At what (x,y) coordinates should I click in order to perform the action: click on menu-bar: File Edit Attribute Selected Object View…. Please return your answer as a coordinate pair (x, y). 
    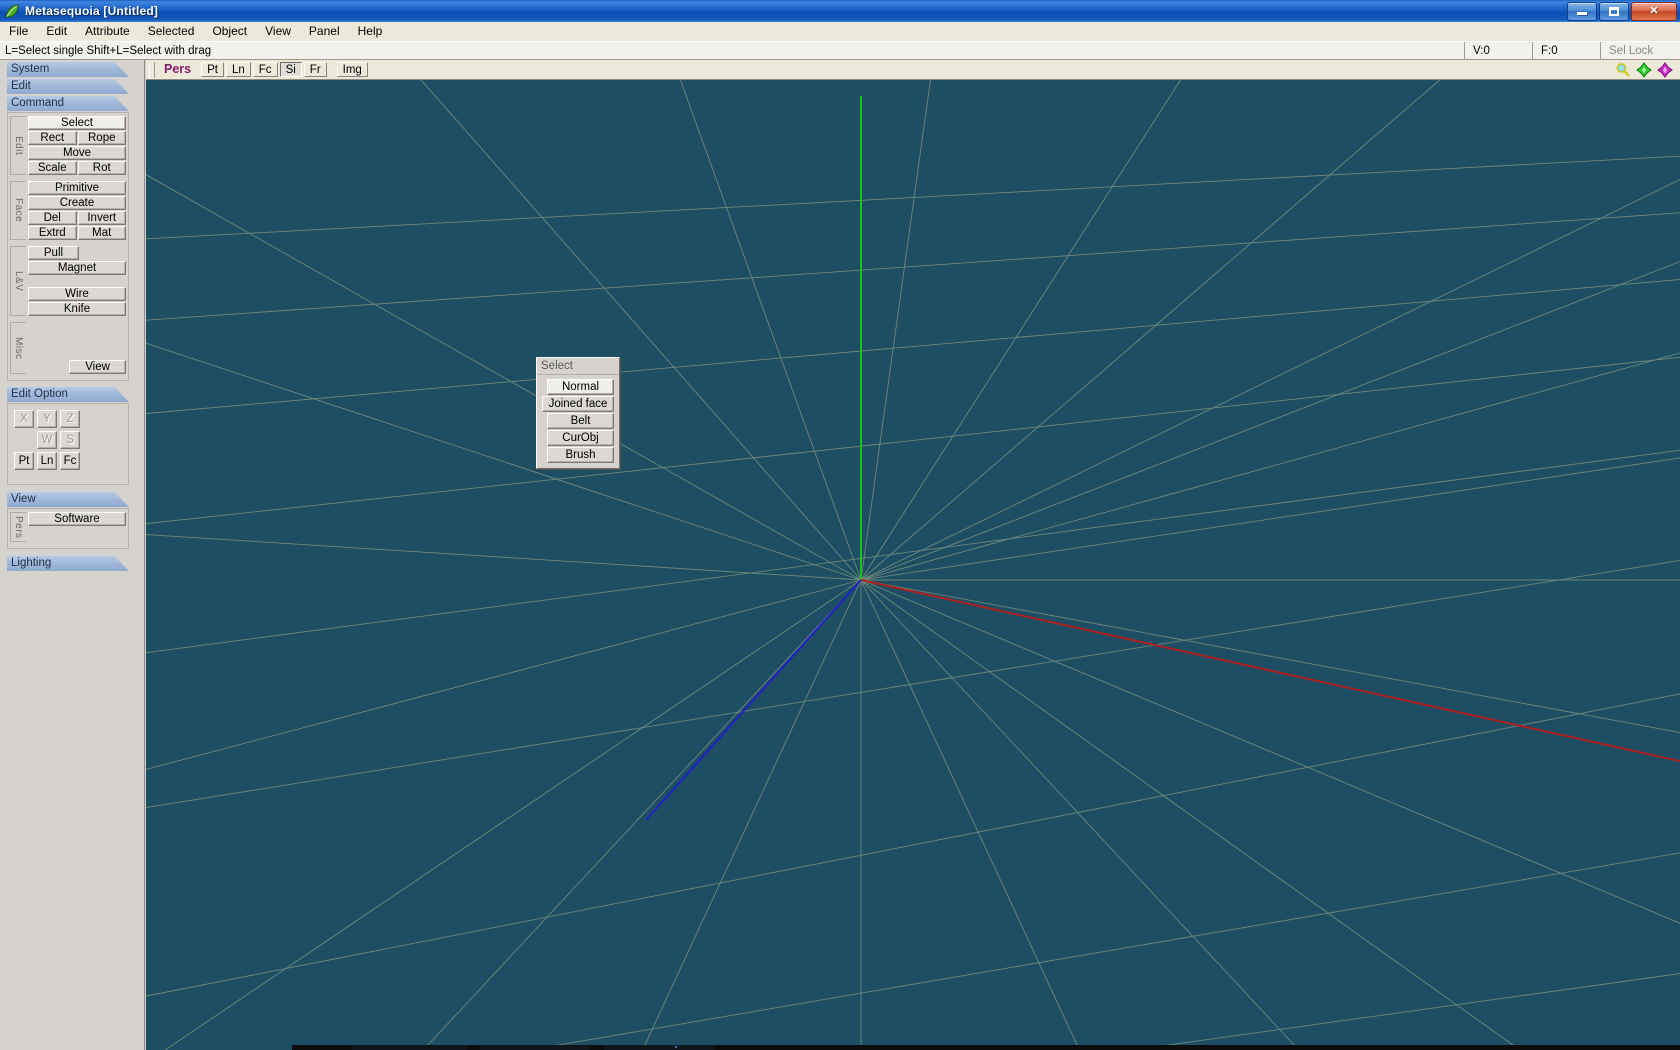
    Looking at the image, I should click on (840, 32).